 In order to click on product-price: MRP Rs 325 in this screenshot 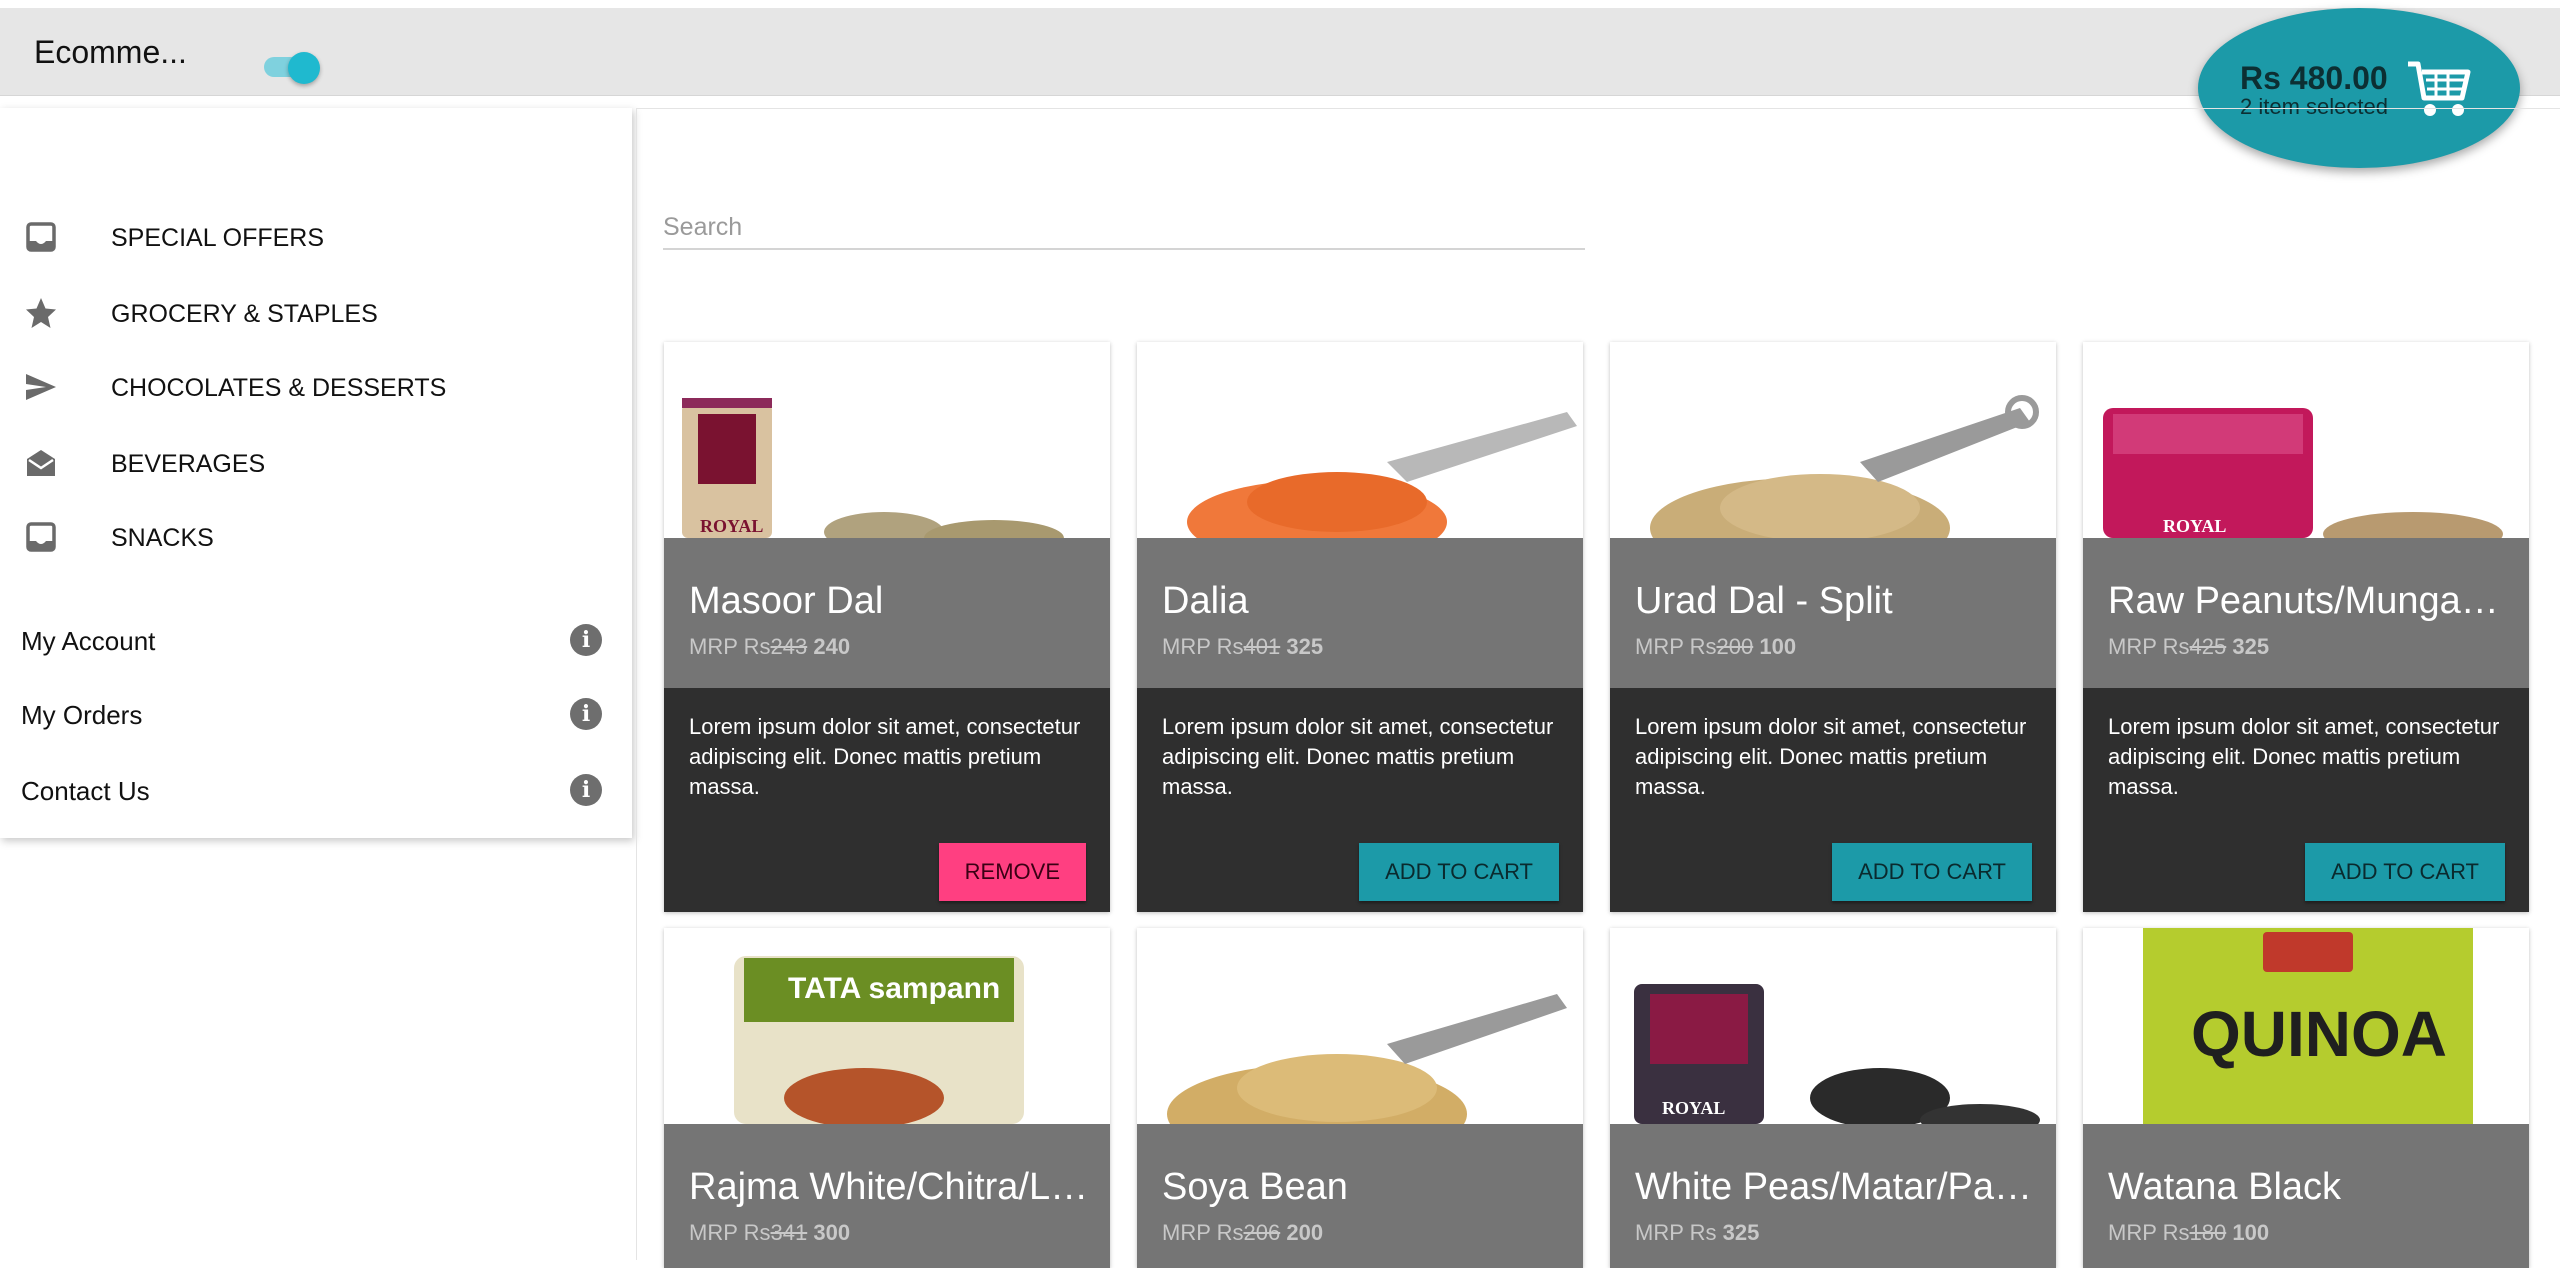, I will do `click(1697, 1232)`.